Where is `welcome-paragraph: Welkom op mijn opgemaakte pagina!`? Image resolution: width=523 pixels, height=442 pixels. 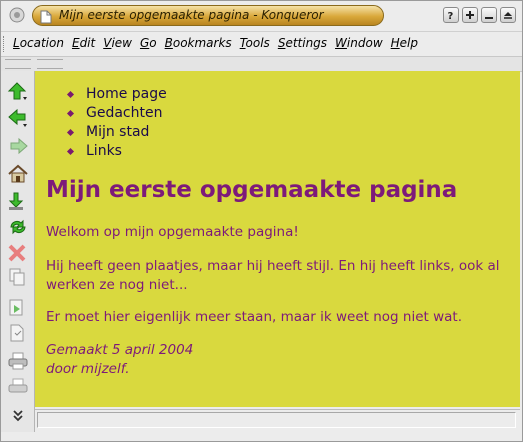 welcome-paragraph: Welkom op mijn opgemaakte pagina! is located at coordinates (172, 232).